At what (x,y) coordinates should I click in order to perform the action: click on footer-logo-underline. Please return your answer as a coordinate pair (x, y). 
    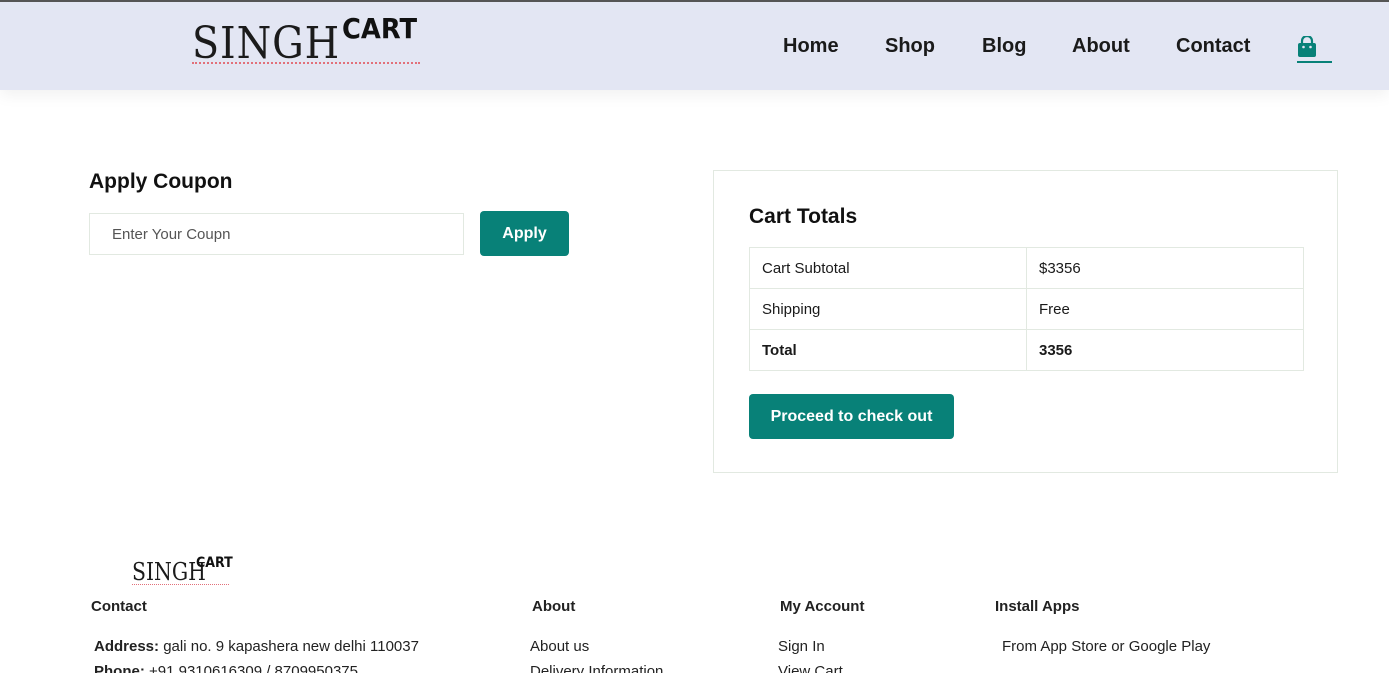
    Looking at the image, I should click on (180, 584).